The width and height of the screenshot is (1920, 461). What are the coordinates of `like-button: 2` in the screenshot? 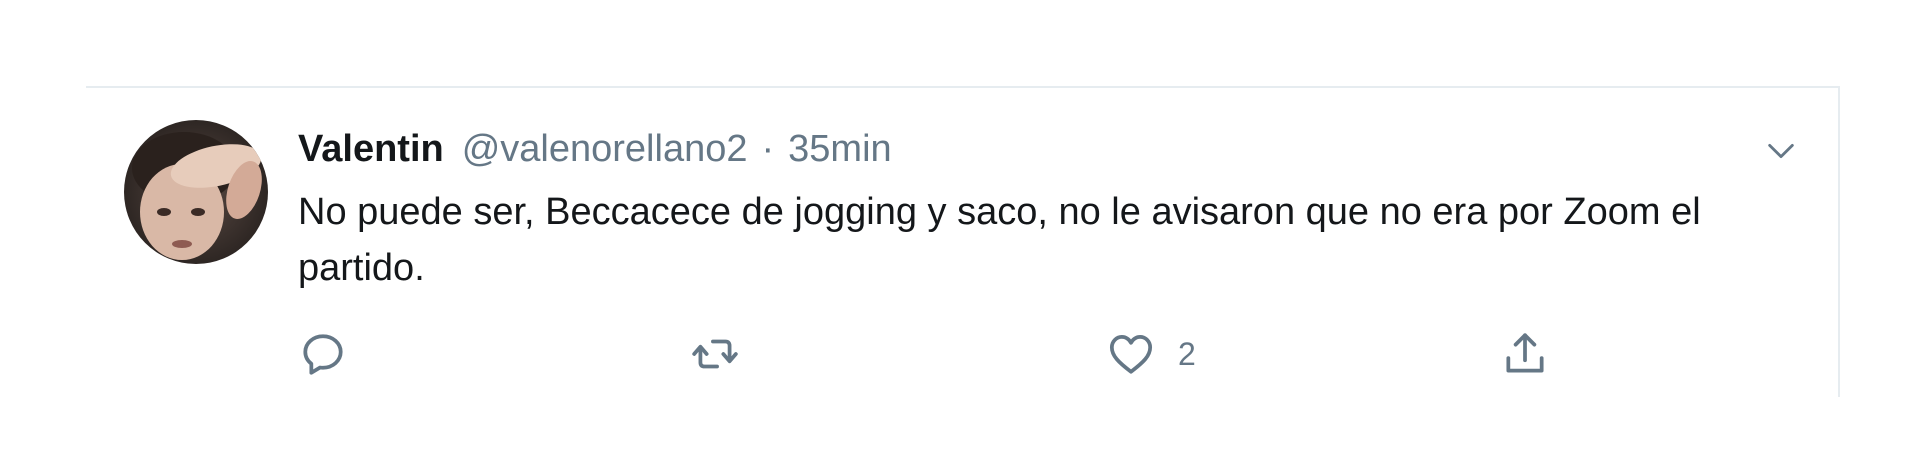 It's located at (1151, 354).